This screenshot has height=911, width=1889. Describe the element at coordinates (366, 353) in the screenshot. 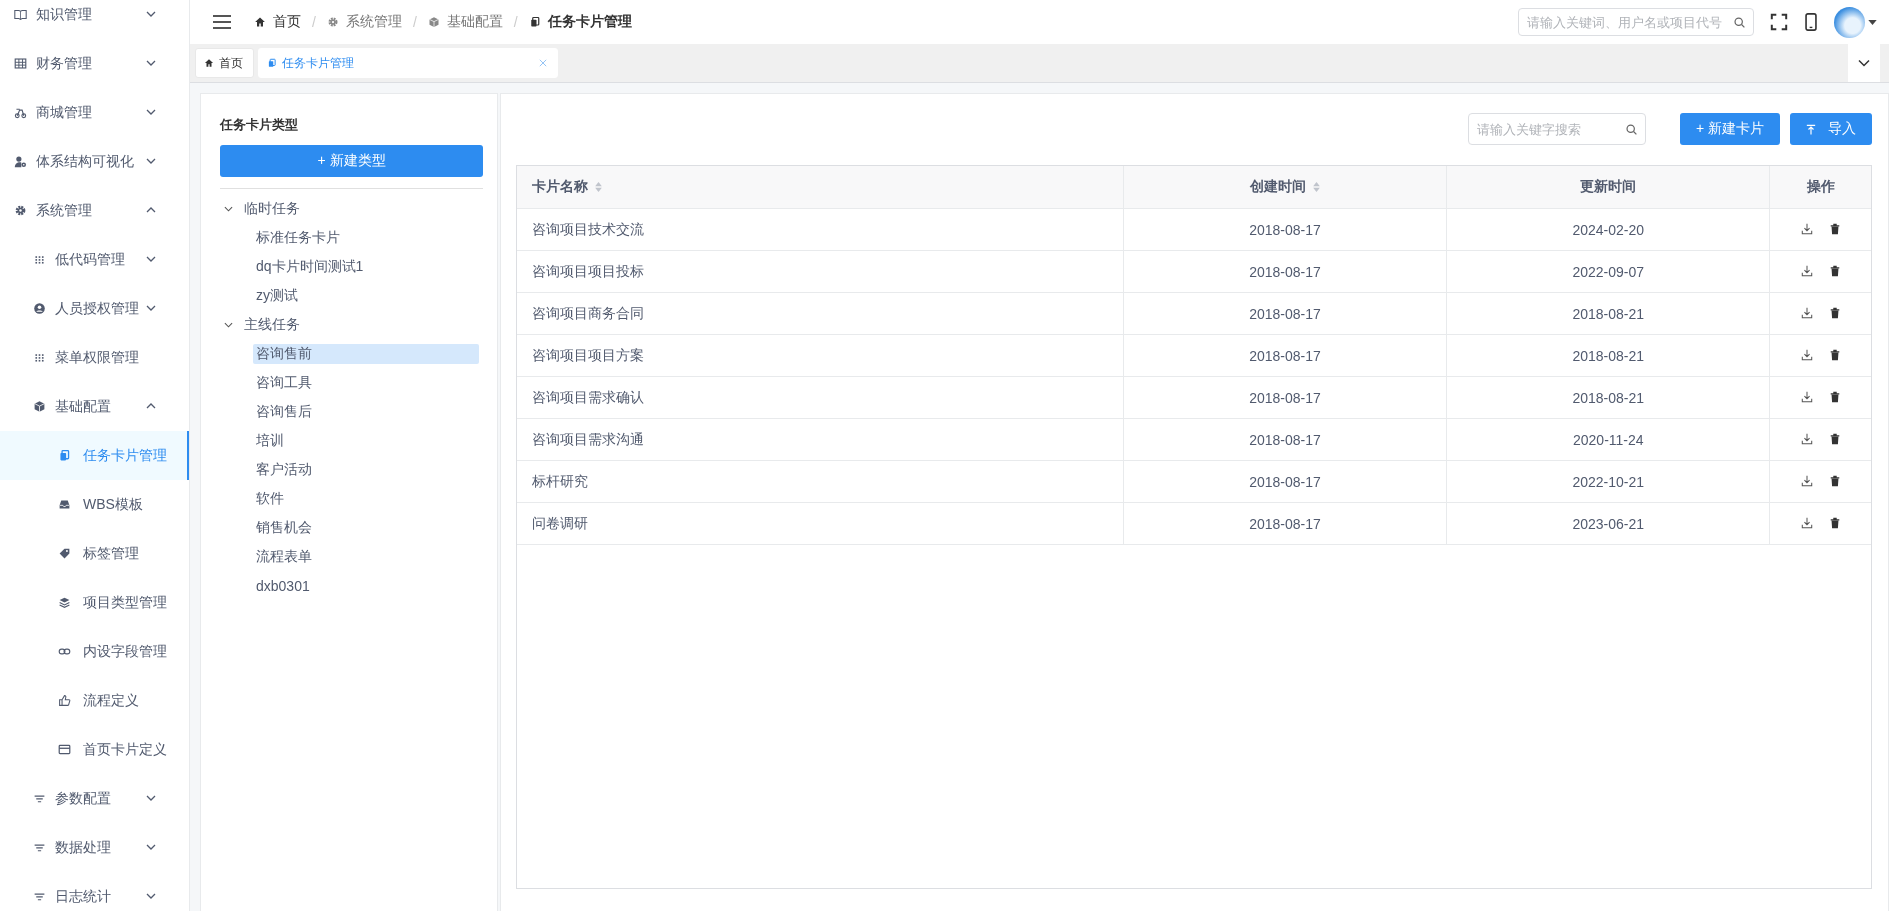

I see `tree-item: 咨询售前` at that location.